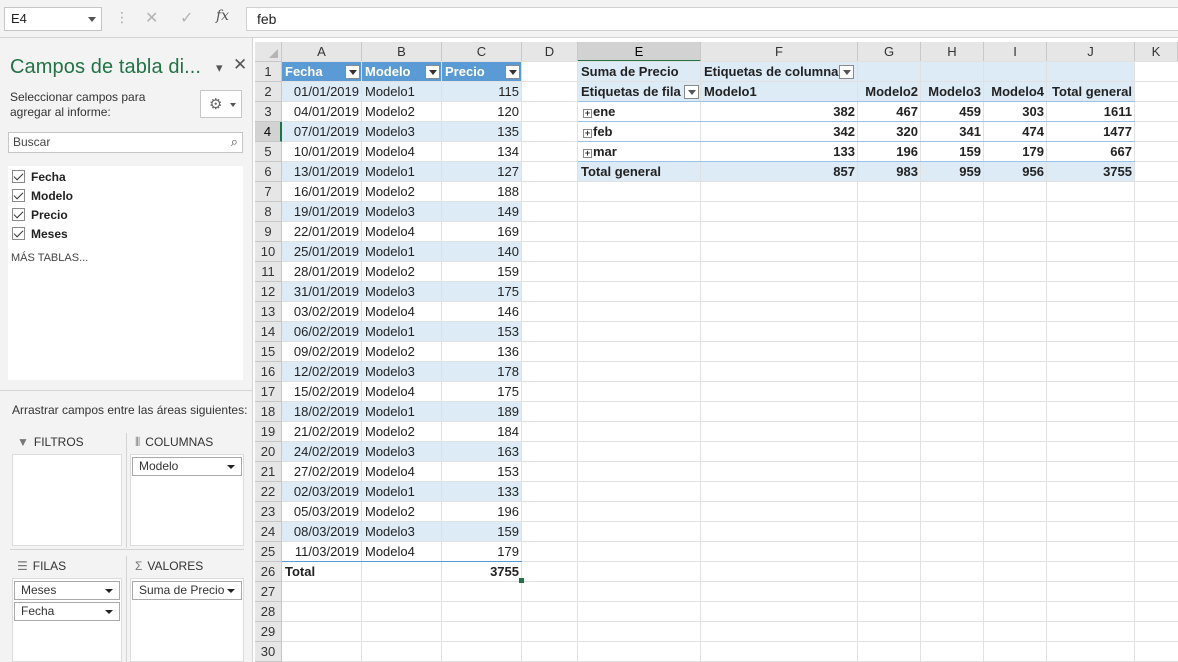 This screenshot has height=662, width=1178. What do you see at coordinates (268, 632) in the screenshot?
I see `row-header-29: 29` at bounding box center [268, 632].